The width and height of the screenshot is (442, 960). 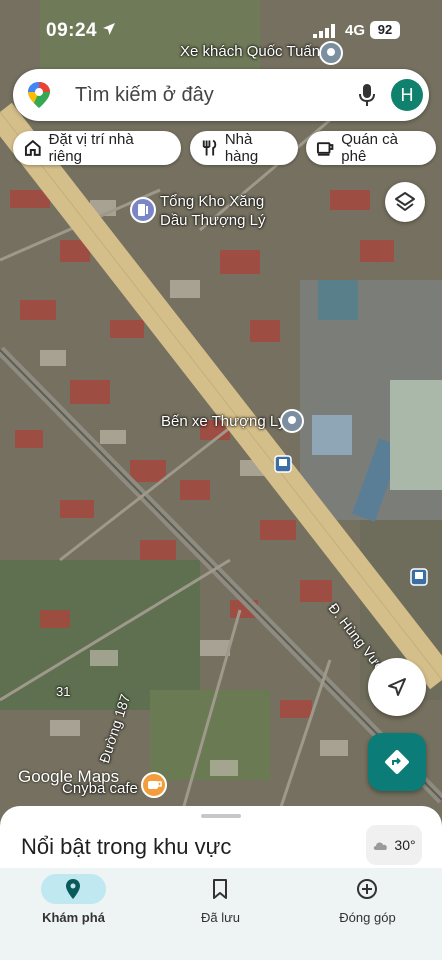 What do you see at coordinates (32, 147) in the screenshot?
I see `home-icon` at bounding box center [32, 147].